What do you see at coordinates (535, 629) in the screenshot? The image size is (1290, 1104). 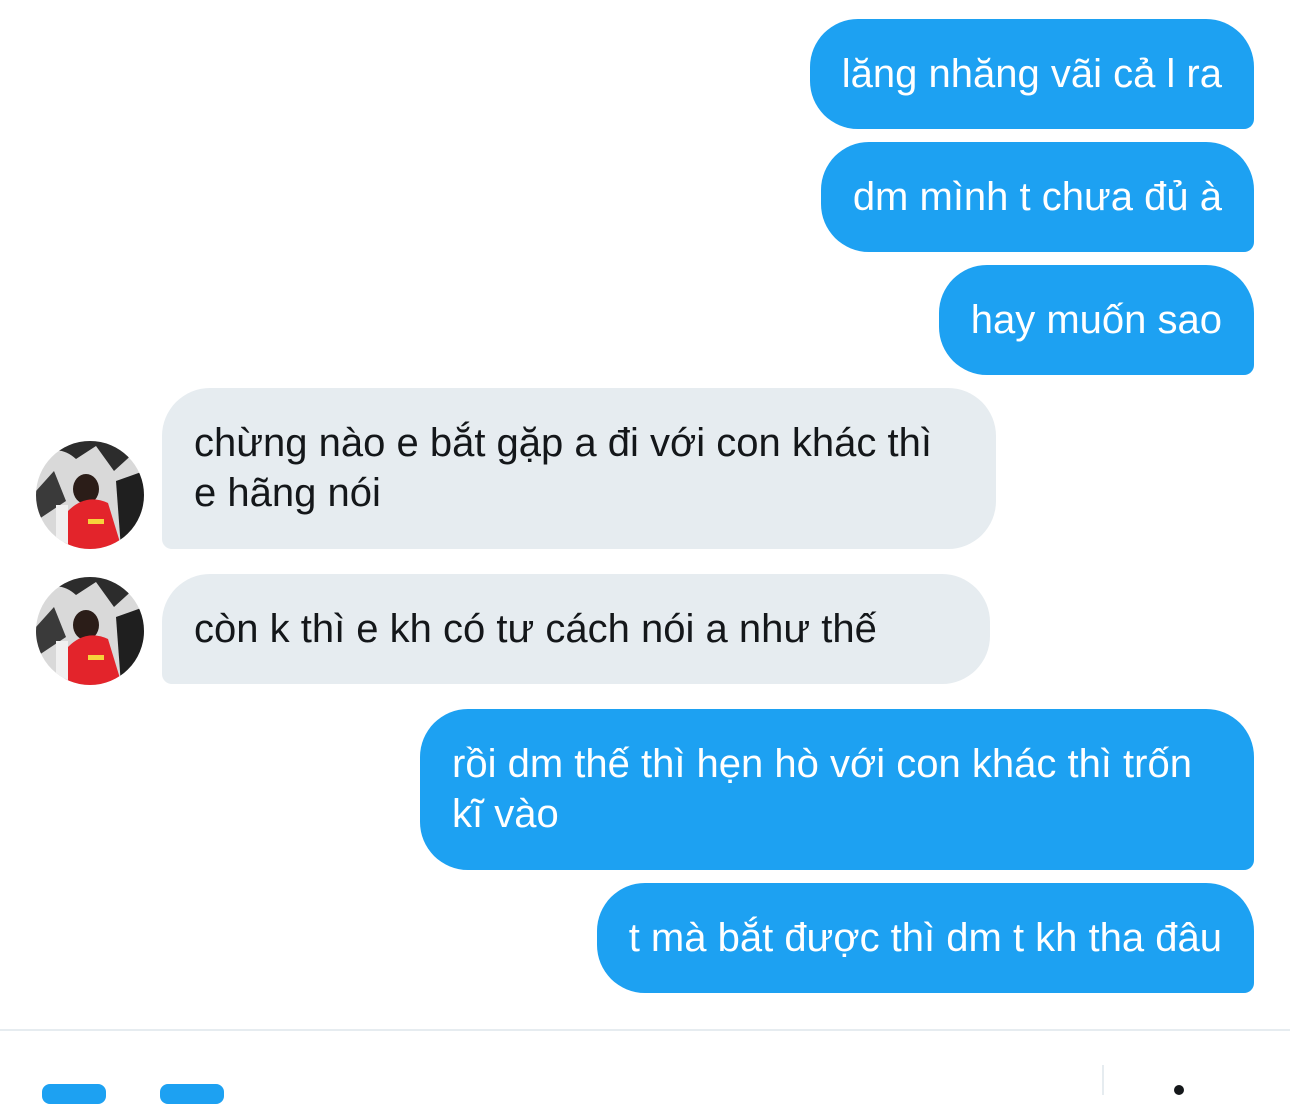 I see `message-text: còn k thì e kh có tư cách nói a như thế` at bounding box center [535, 629].